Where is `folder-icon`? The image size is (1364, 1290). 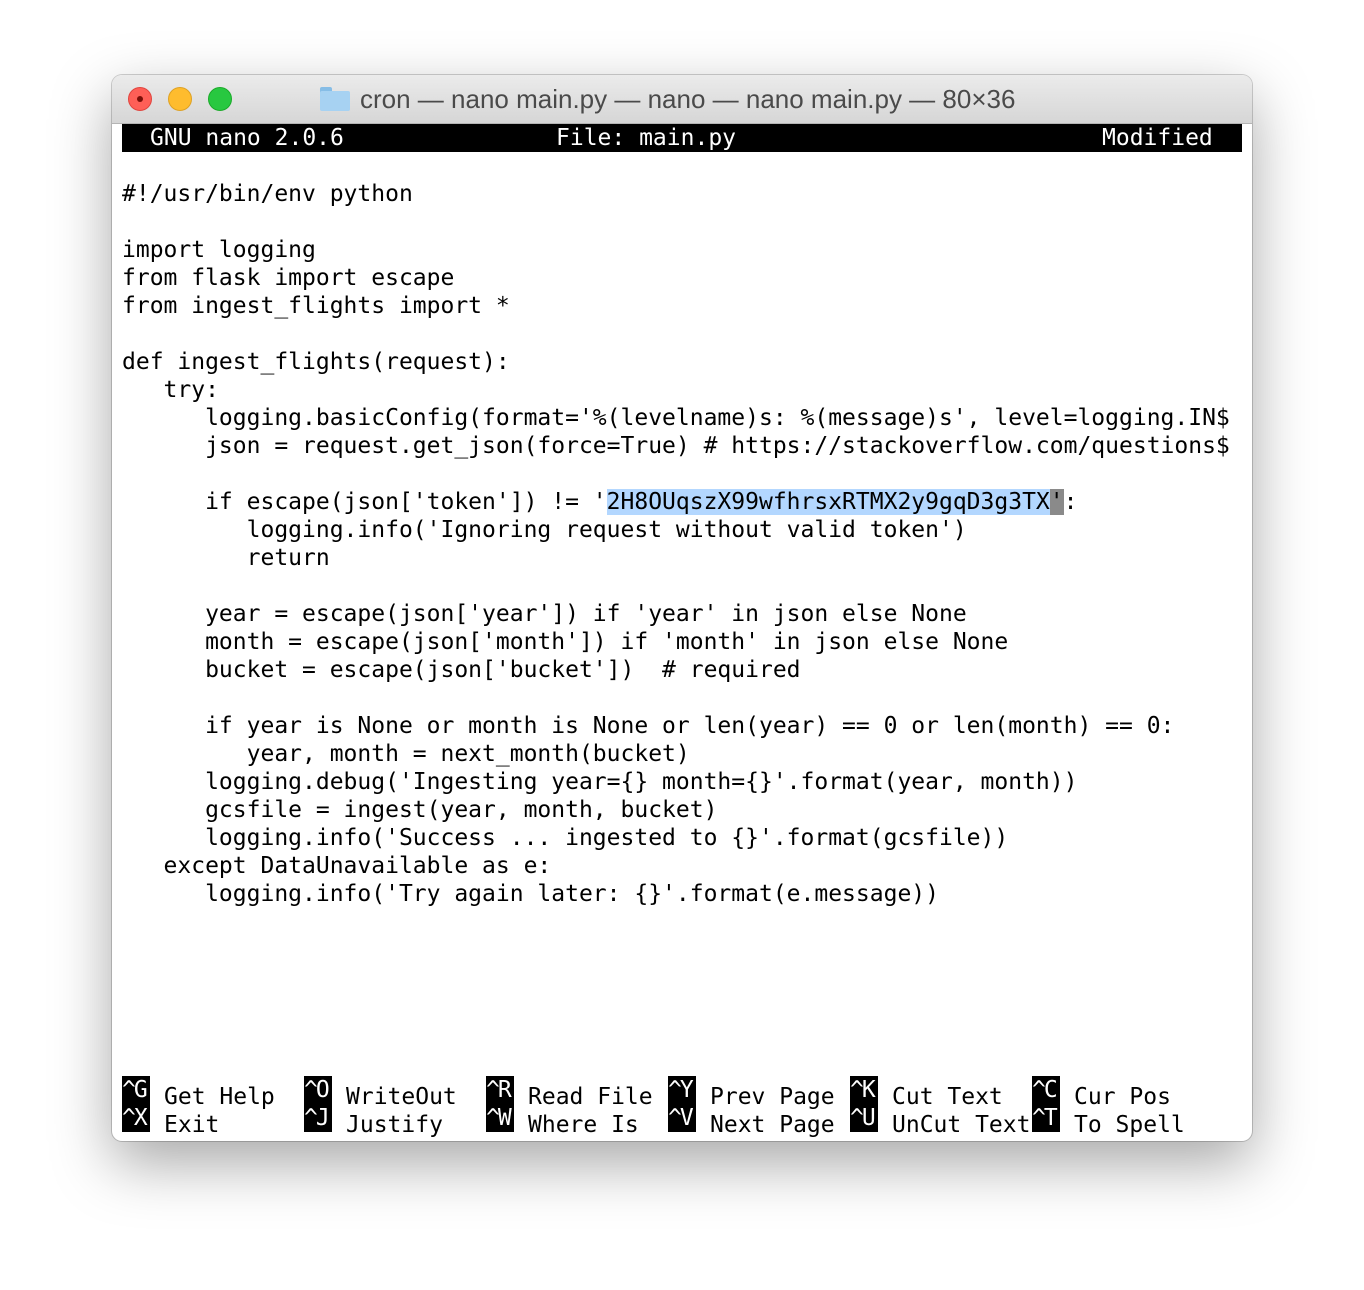 folder-icon is located at coordinates (335, 99).